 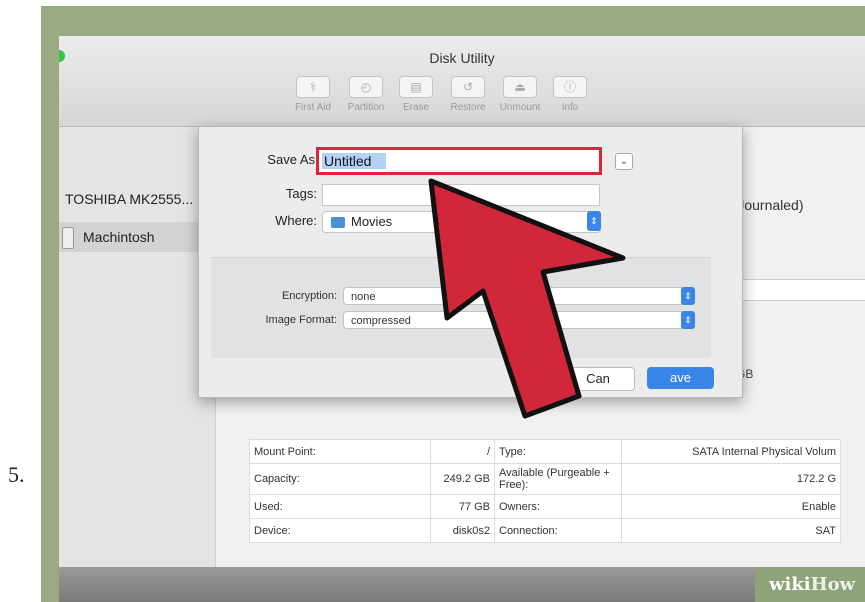 I want to click on partition-button: ◴ Partition, so click(x=366, y=94).